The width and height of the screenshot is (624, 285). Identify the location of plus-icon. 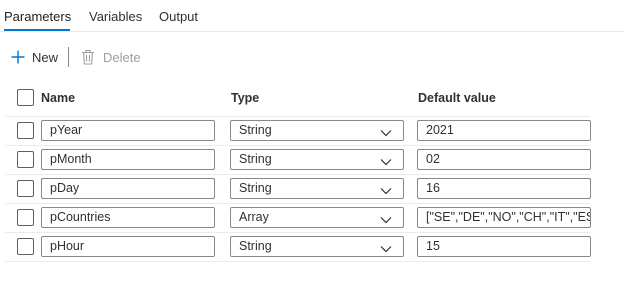
(18, 57).